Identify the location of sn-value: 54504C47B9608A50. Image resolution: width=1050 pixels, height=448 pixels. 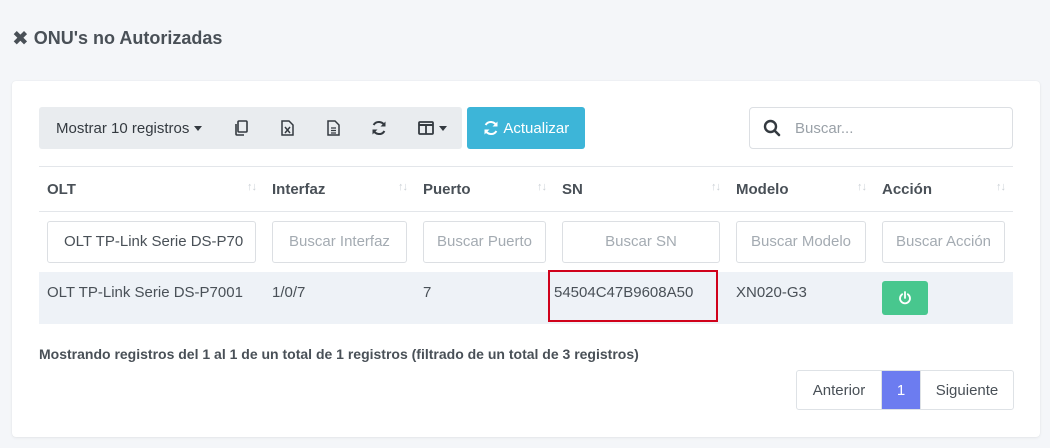
(624, 292).